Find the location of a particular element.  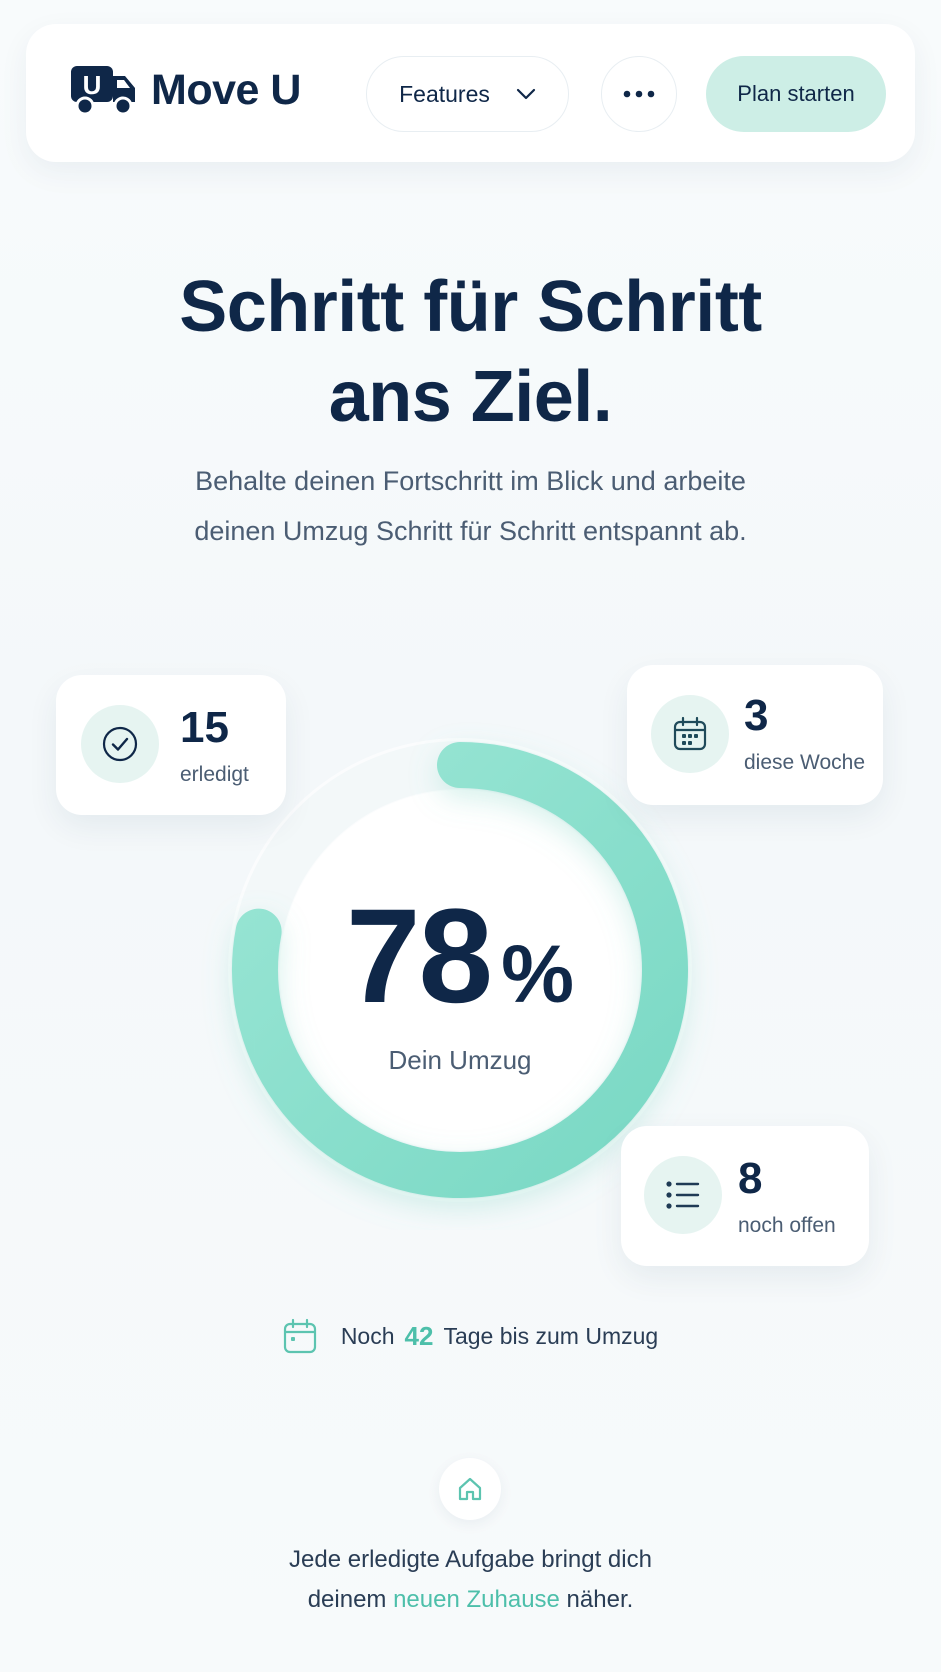

features-dropdown: Features is located at coordinates (467, 94).